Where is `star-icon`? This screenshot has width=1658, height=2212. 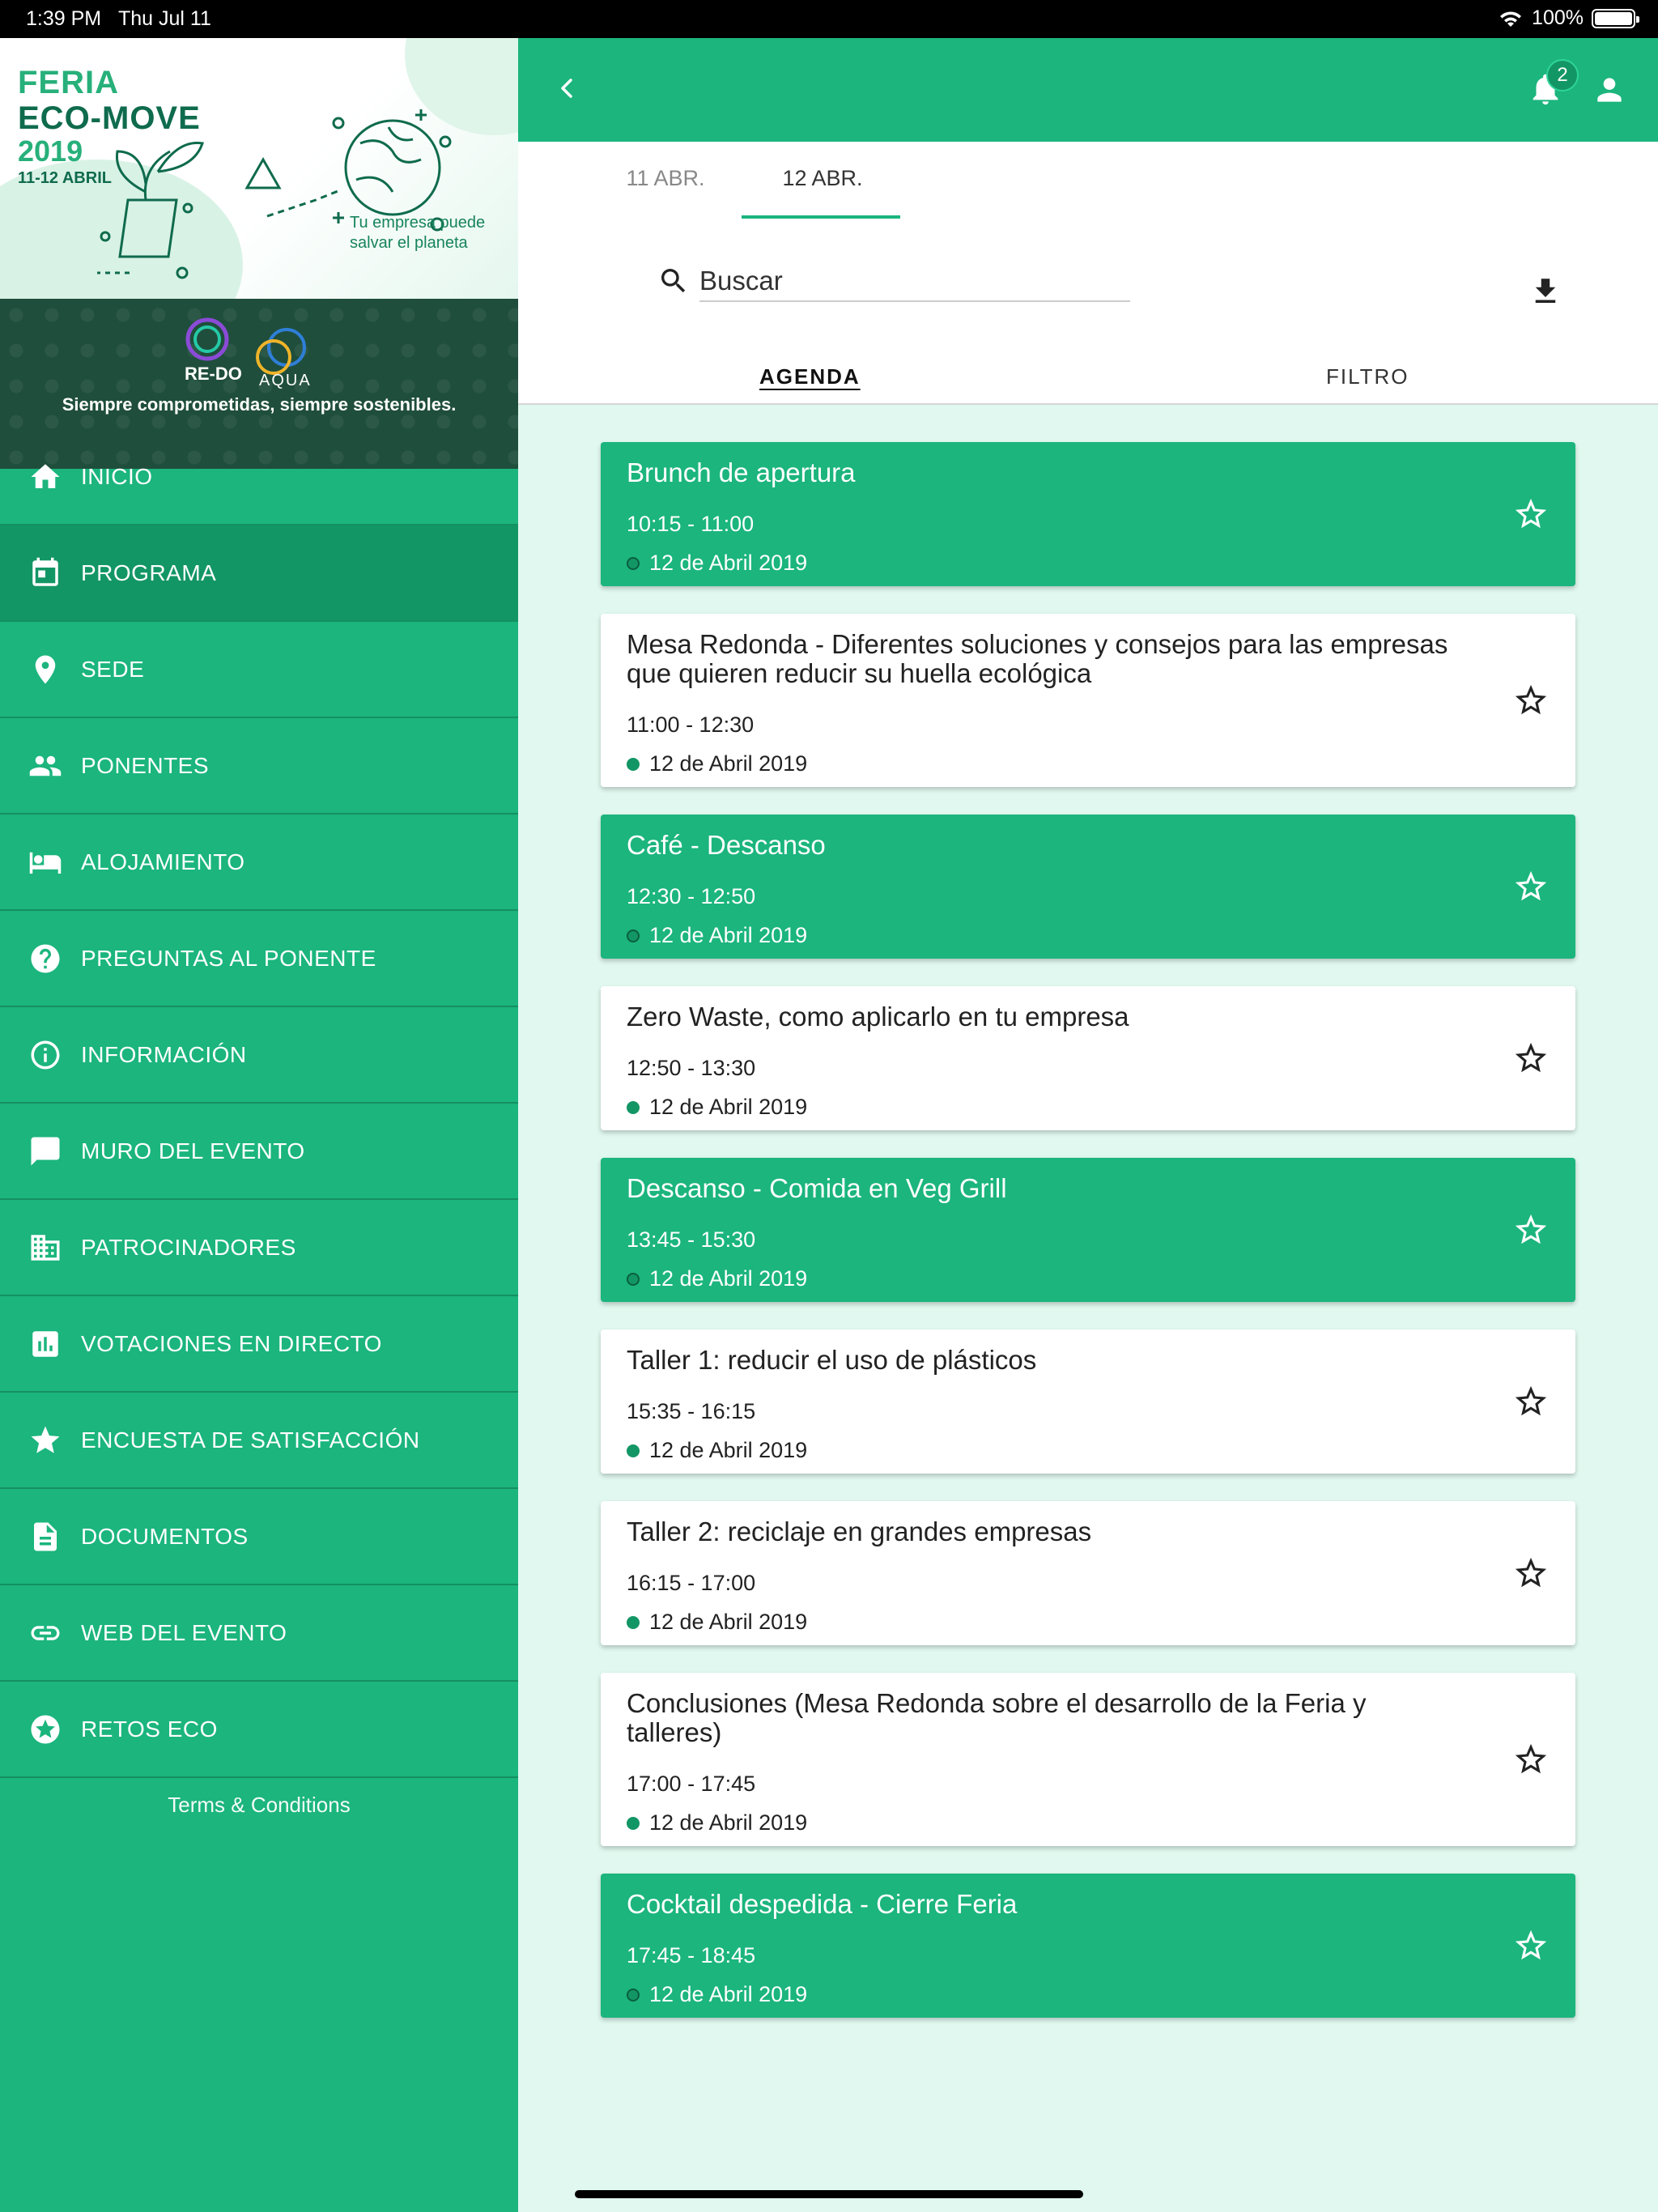 star-icon is located at coordinates (45, 1440).